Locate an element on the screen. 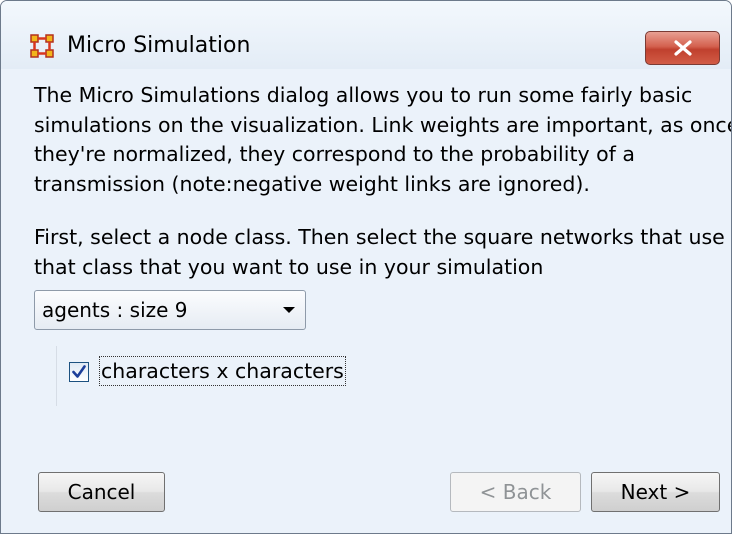  back-button: < Back is located at coordinates (515, 492).